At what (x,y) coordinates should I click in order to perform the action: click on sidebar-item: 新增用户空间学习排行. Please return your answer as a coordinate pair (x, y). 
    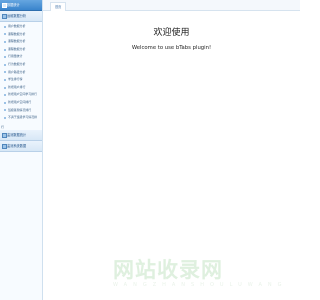
    Looking at the image, I should click on (21, 95).